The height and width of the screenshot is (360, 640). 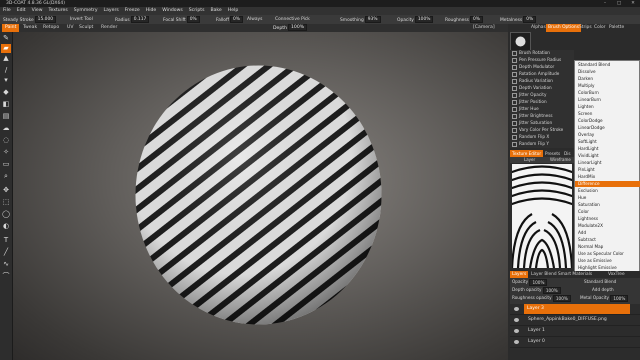 I want to click on close-button: ✕, so click(x=633, y=3).